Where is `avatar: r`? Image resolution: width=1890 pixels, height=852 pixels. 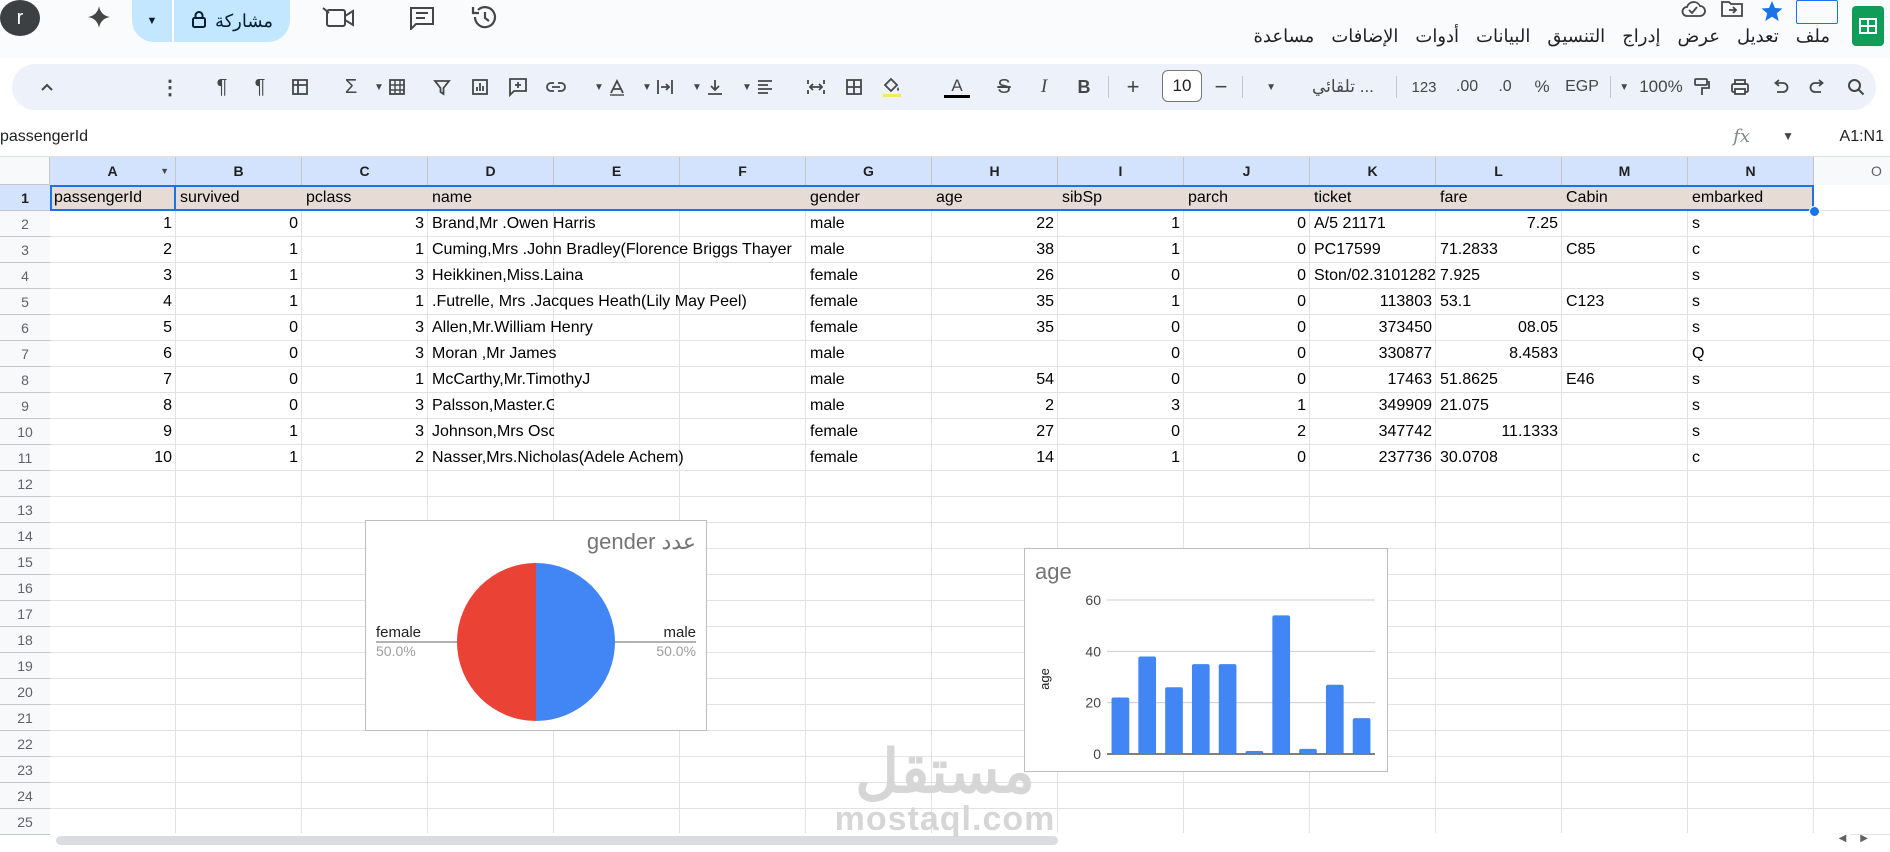 avatar: r is located at coordinates (20, 18).